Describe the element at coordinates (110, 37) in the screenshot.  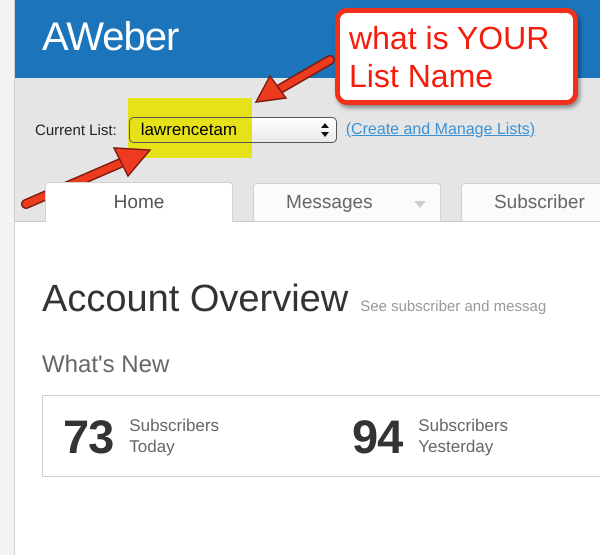
I see `logo: AWeber` at that location.